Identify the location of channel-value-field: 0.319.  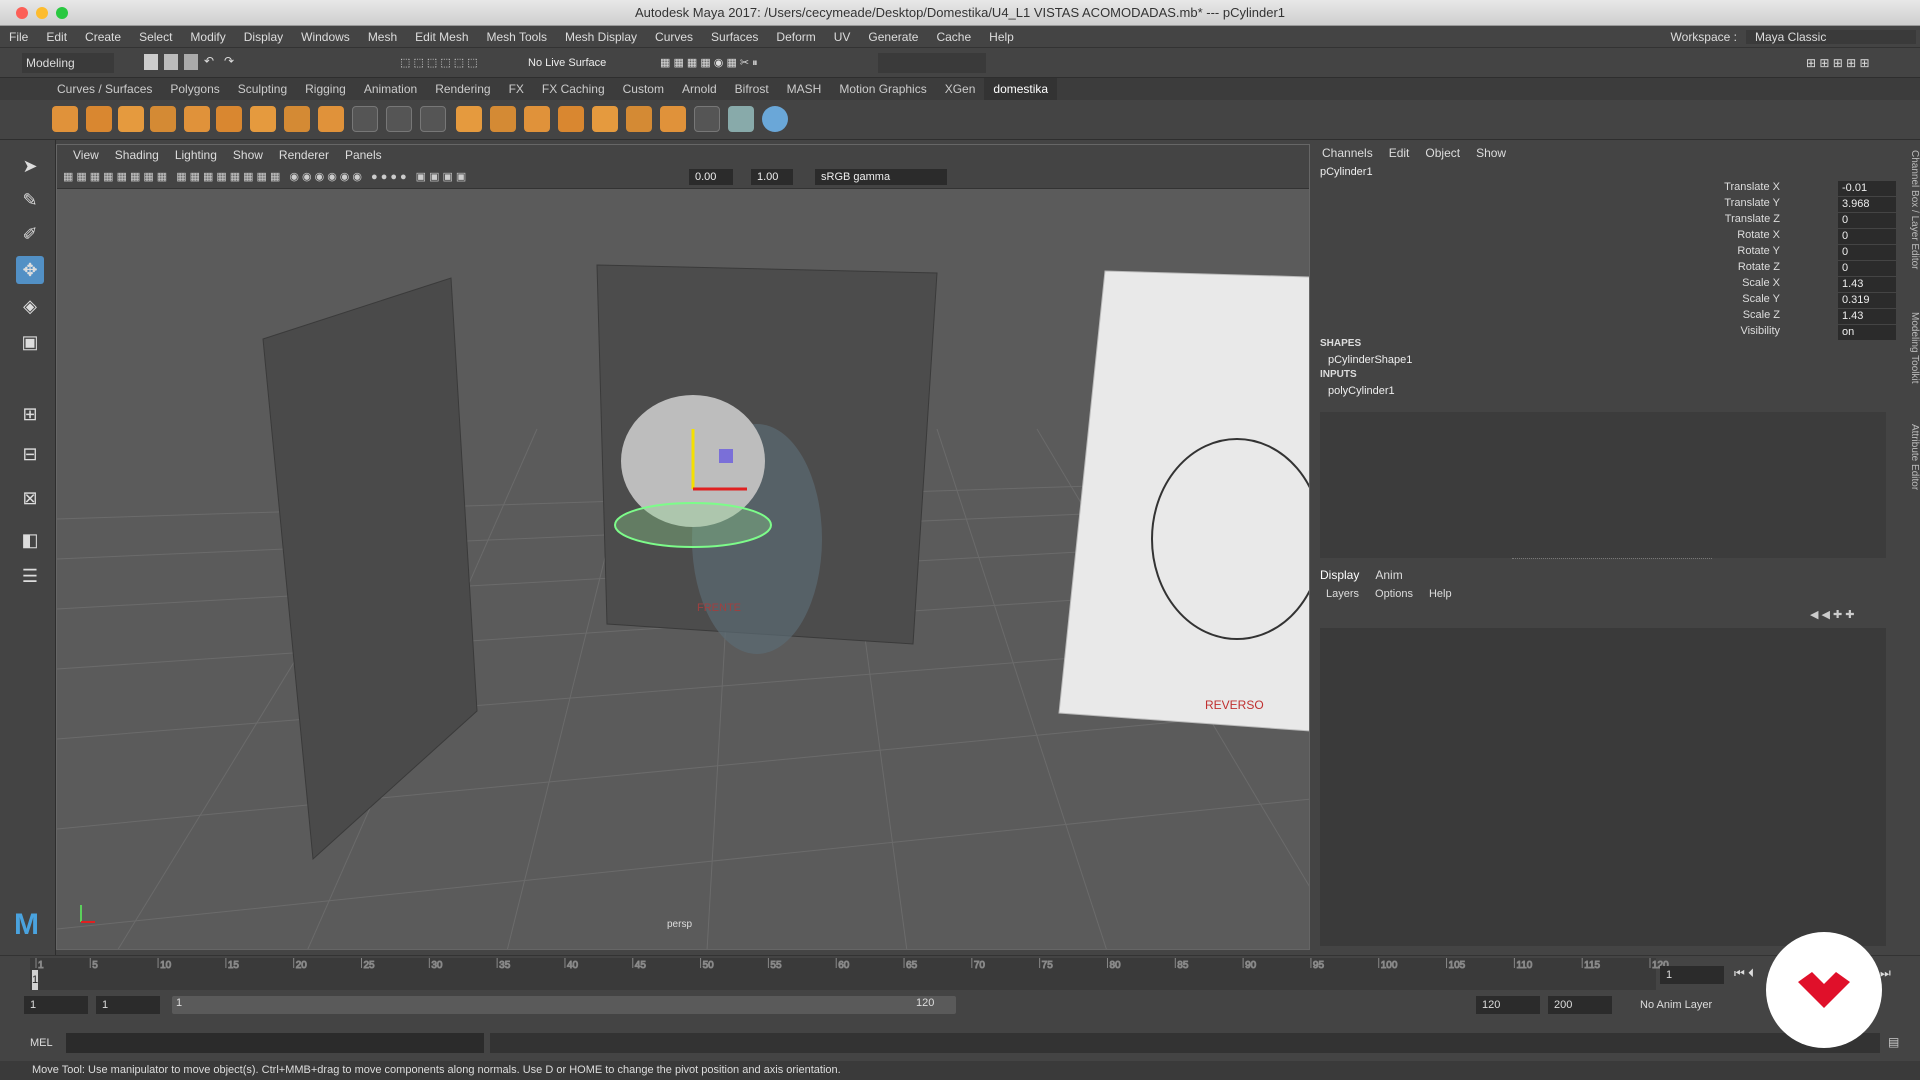
(1867, 300).